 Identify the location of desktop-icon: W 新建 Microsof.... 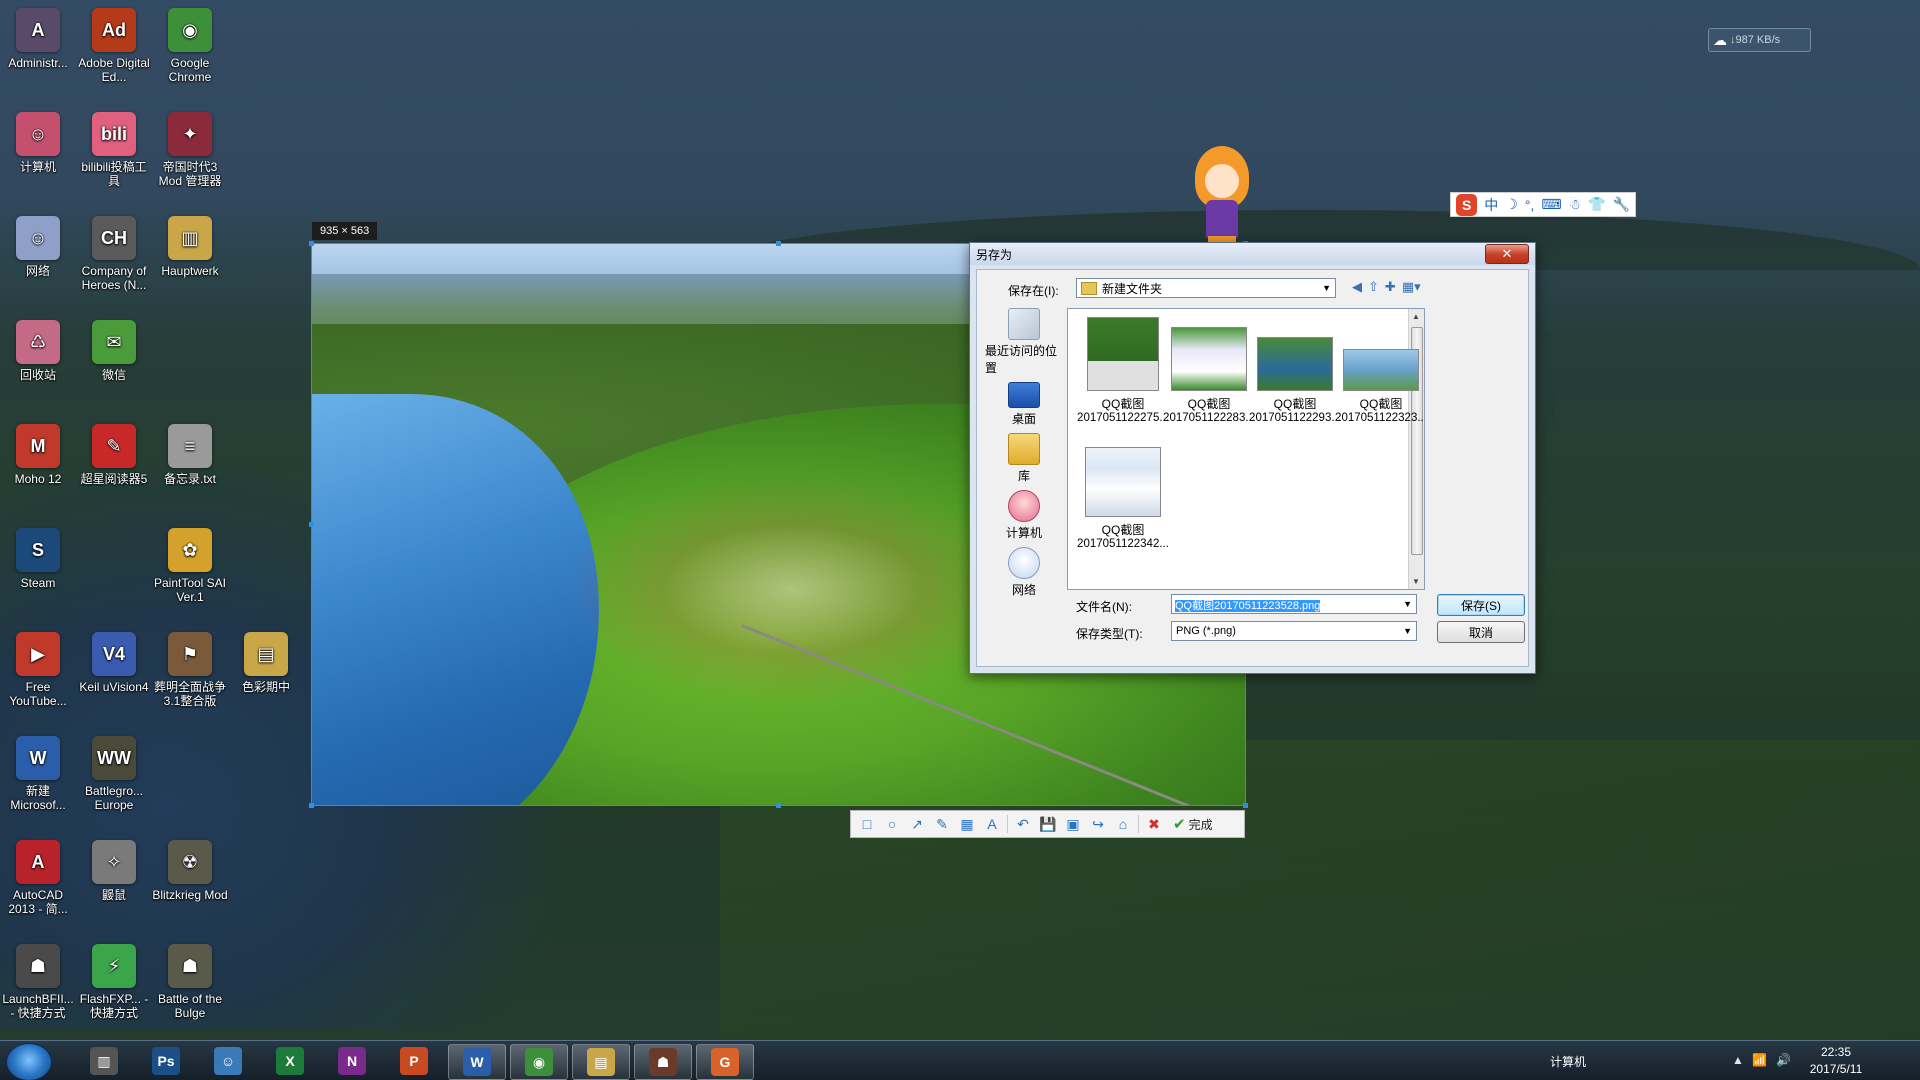
(38, 774).